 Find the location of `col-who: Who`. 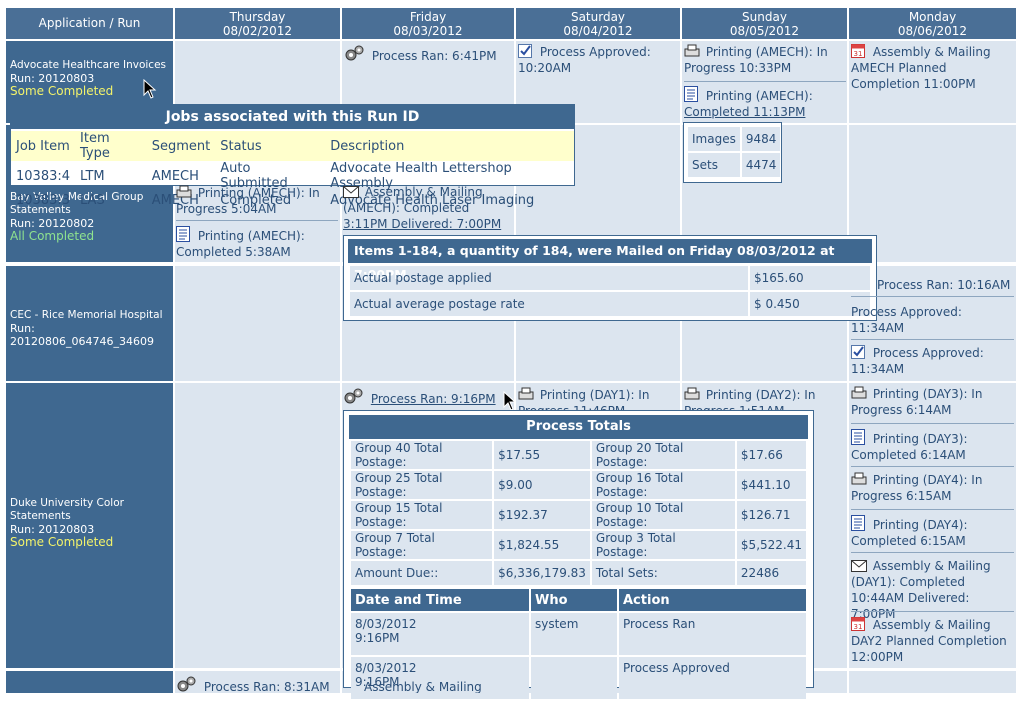

col-who: Who is located at coordinates (574, 600).